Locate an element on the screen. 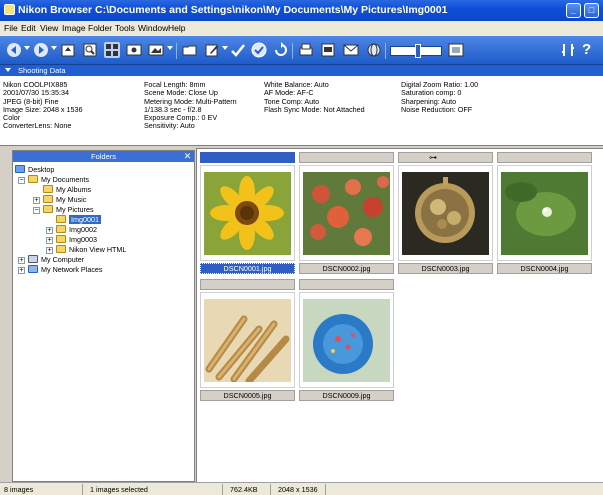 The image size is (603, 495). tree-item-img0003: Img0003 is located at coordinates (76, 240).